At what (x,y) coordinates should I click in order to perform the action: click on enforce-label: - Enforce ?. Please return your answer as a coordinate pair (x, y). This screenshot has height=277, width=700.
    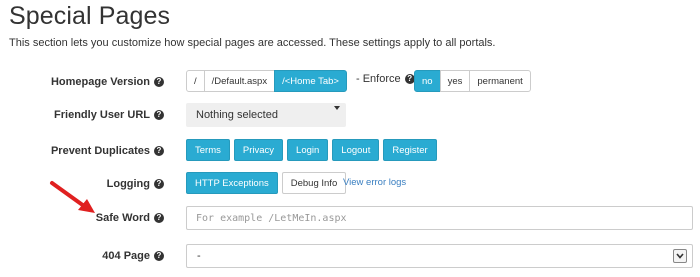
    Looking at the image, I should click on (385, 79).